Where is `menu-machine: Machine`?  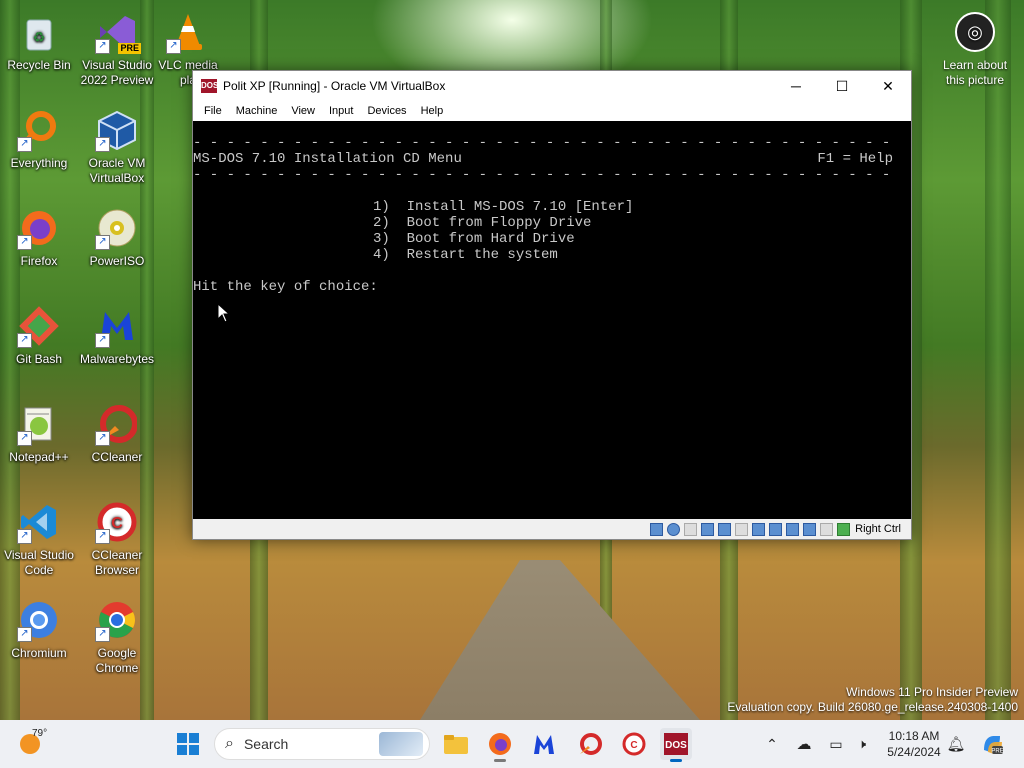 menu-machine: Machine is located at coordinates (257, 111).